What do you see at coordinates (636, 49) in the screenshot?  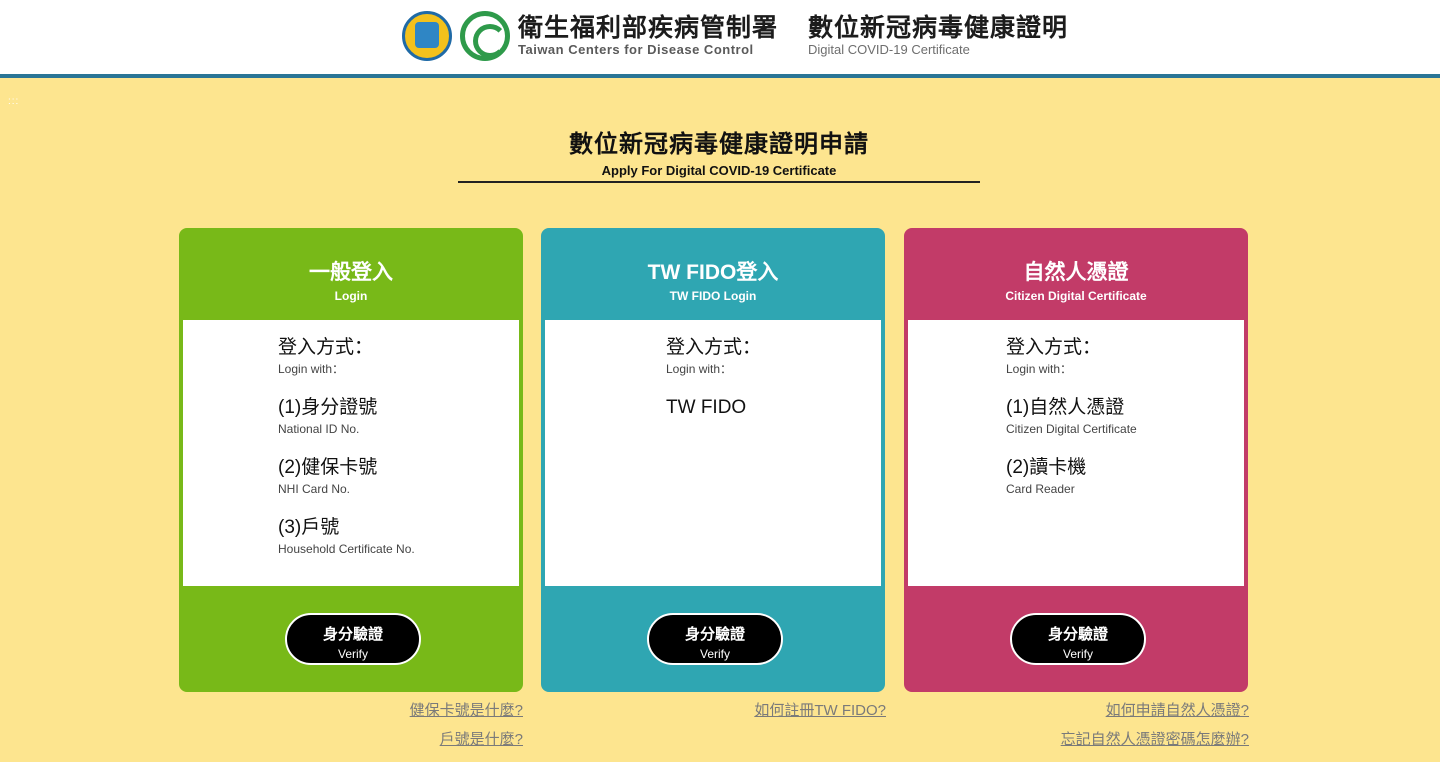 I see `agency-name-en: Taiwan Centers for Disease Control` at bounding box center [636, 49].